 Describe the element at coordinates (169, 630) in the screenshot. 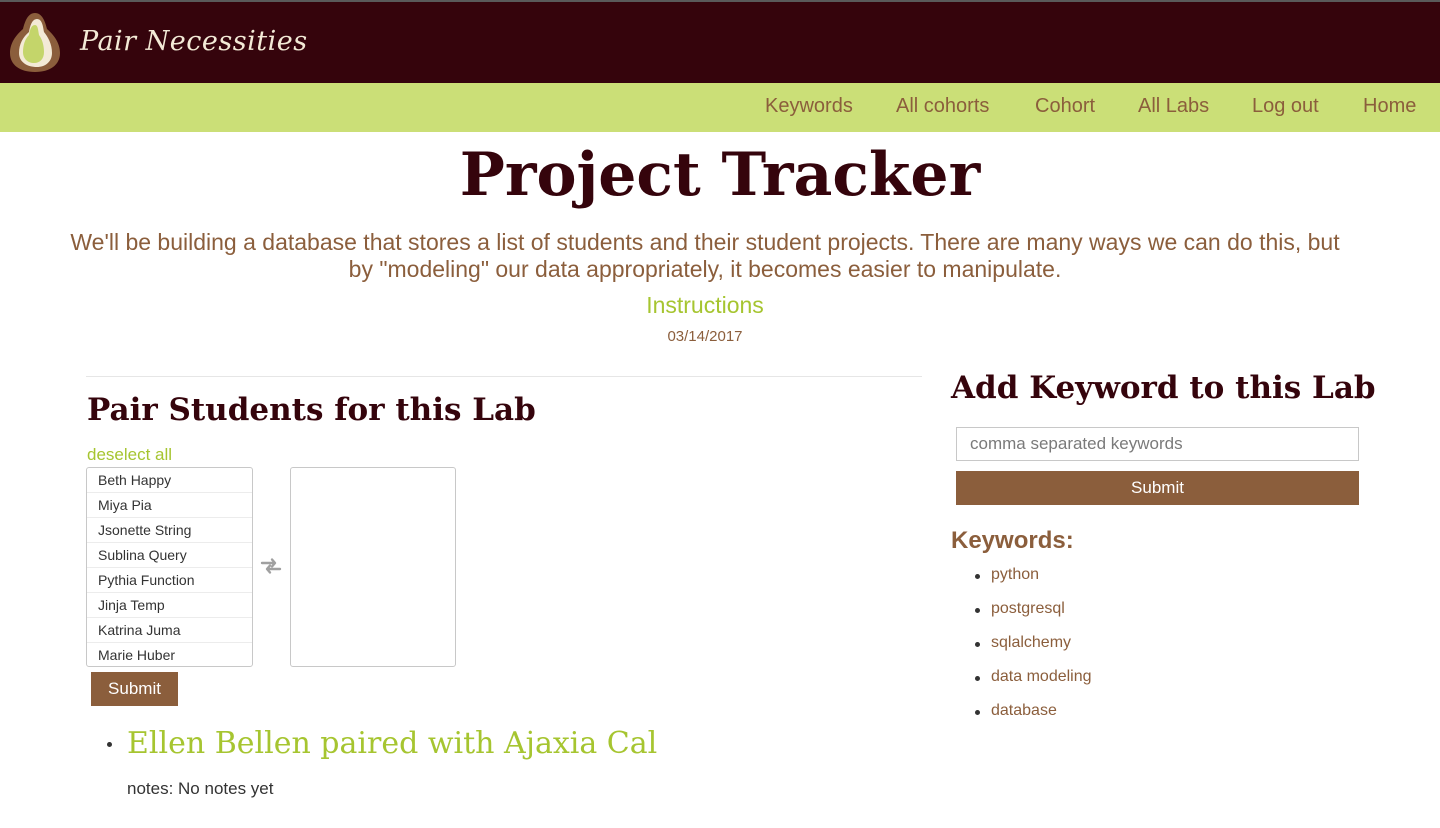

I see `student-option: Katrina Juma` at that location.